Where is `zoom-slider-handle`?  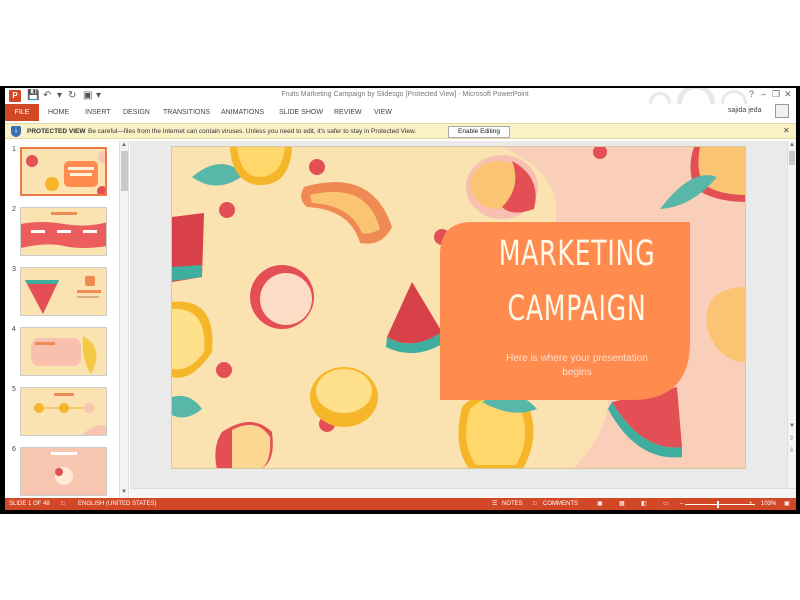
zoom-slider-handle is located at coordinates (718, 504).